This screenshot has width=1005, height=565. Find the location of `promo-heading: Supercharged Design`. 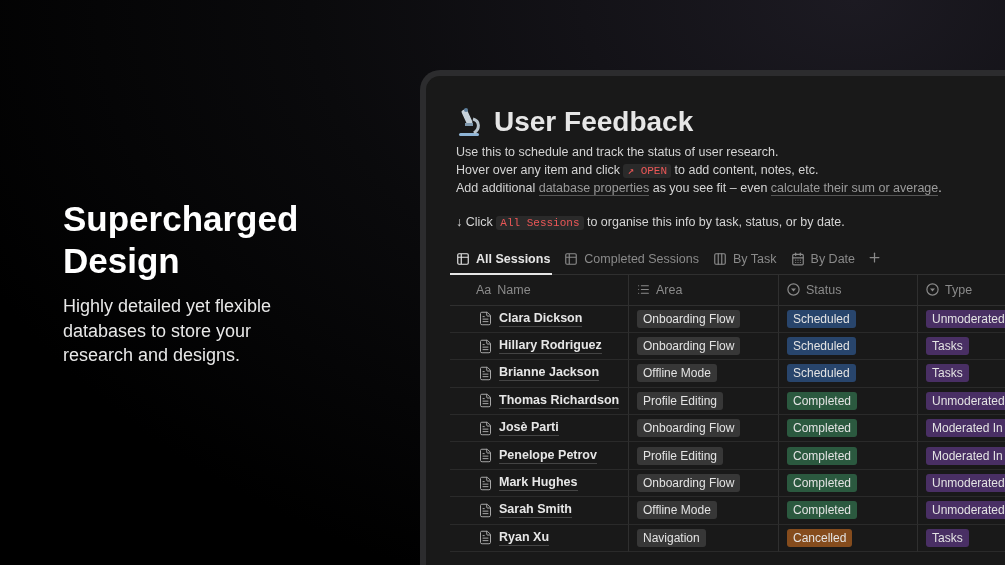

promo-heading: Supercharged Design is located at coordinates (181, 240).